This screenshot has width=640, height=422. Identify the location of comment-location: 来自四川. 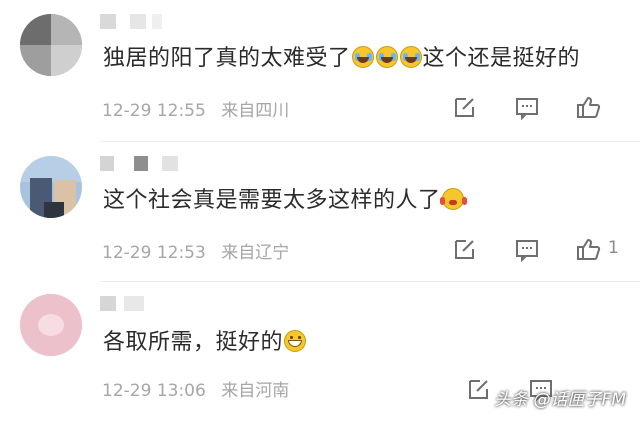
(255, 111).